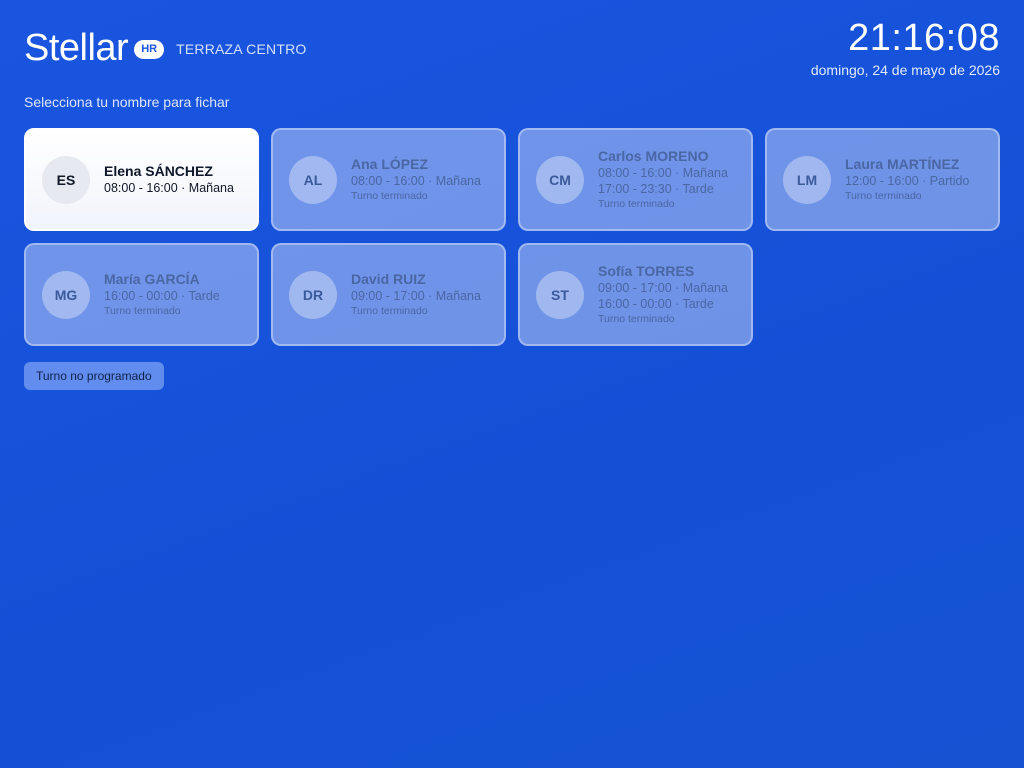 This screenshot has height=768, width=1024. What do you see at coordinates (924, 38) in the screenshot?
I see `clock-time: 21:16:08` at bounding box center [924, 38].